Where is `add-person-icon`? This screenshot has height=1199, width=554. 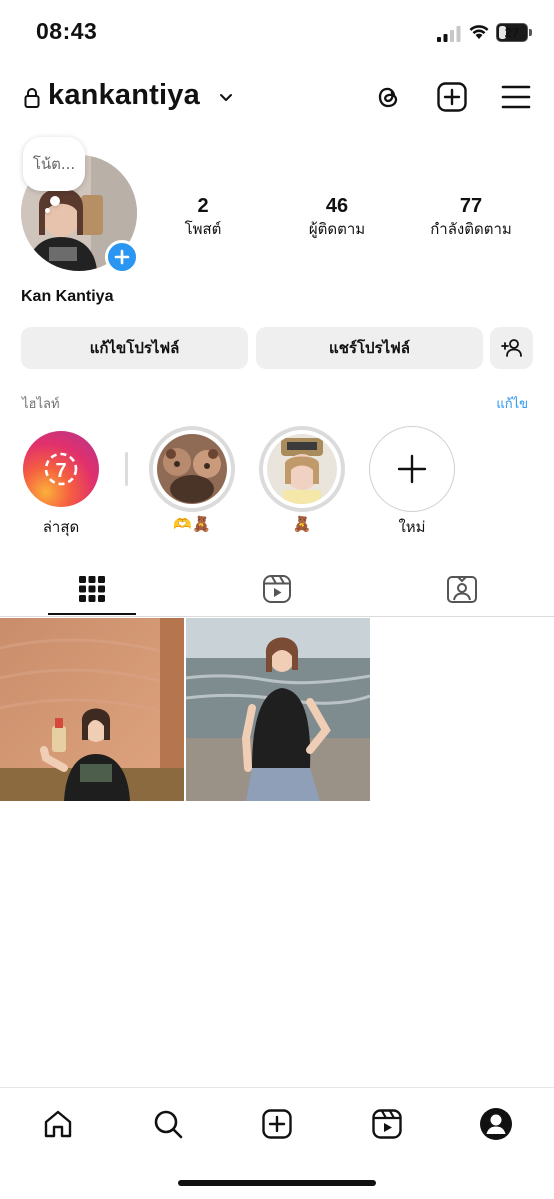 add-person-icon is located at coordinates (511, 348).